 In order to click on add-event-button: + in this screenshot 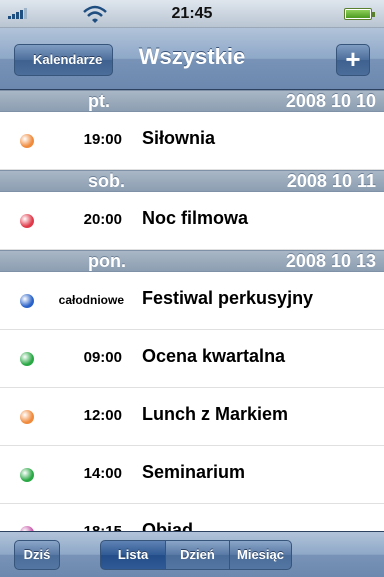, I will do `click(353, 60)`.